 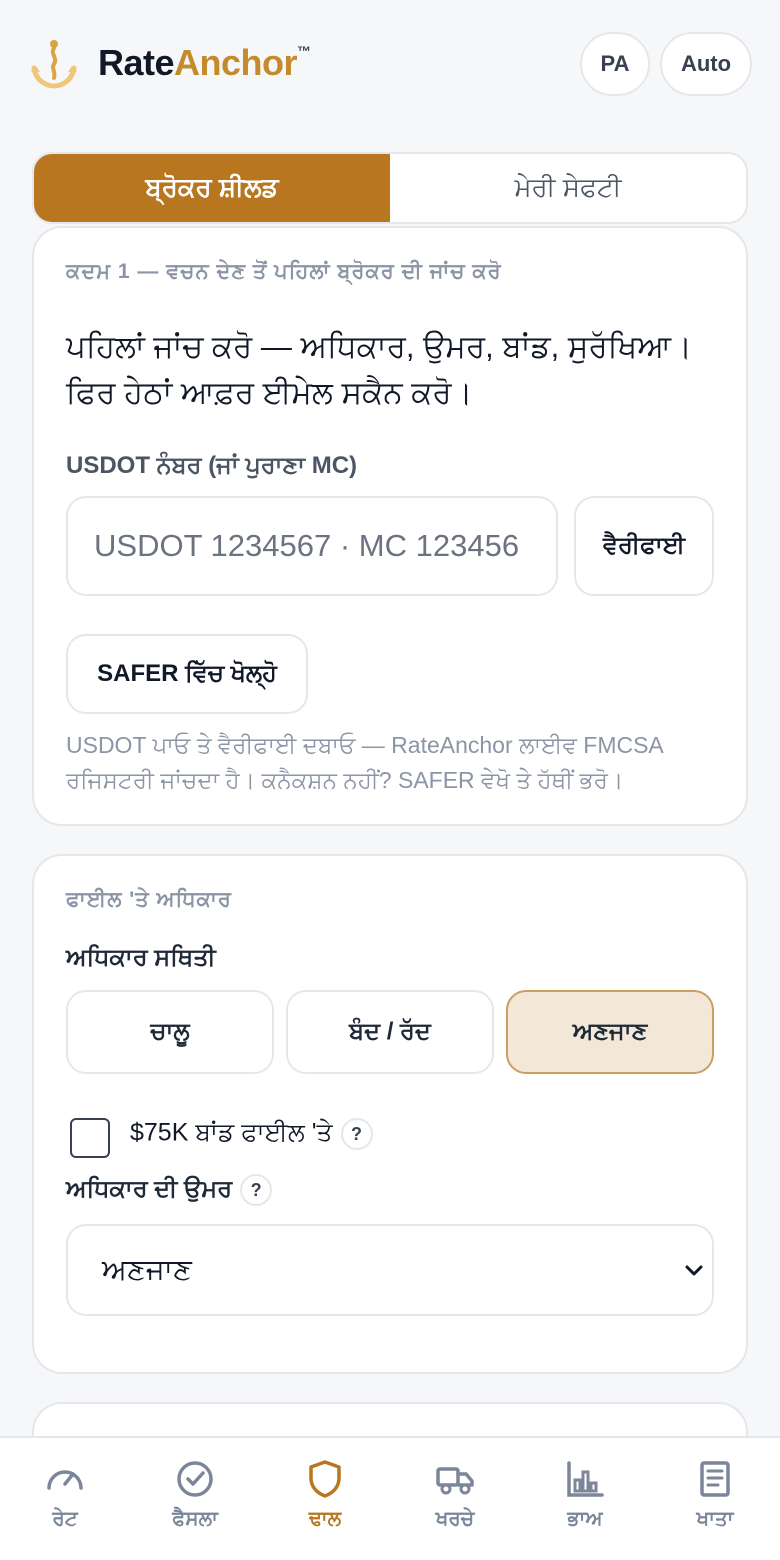 I want to click on authority-age-select: ਅਣਜਾਣ, so click(x=390, y=1270).